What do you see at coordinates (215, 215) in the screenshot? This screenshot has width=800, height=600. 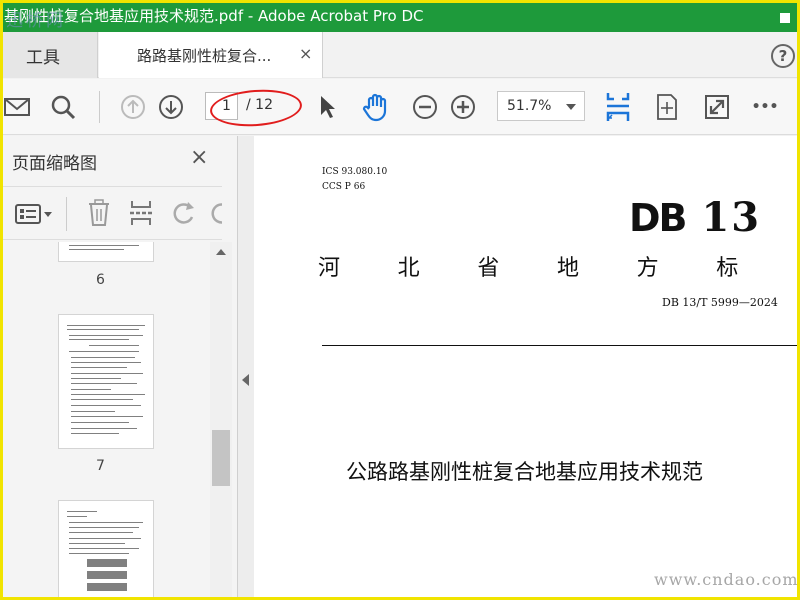 I see `rotate-right-icon` at bounding box center [215, 215].